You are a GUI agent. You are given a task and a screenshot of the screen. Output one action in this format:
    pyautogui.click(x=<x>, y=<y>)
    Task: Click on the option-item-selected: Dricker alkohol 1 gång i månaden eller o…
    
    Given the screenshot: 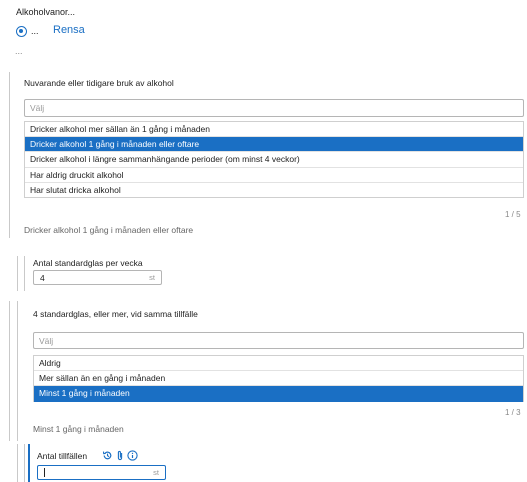 What is the action you would take?
    pyautogui.click(x=274, y=145)
    